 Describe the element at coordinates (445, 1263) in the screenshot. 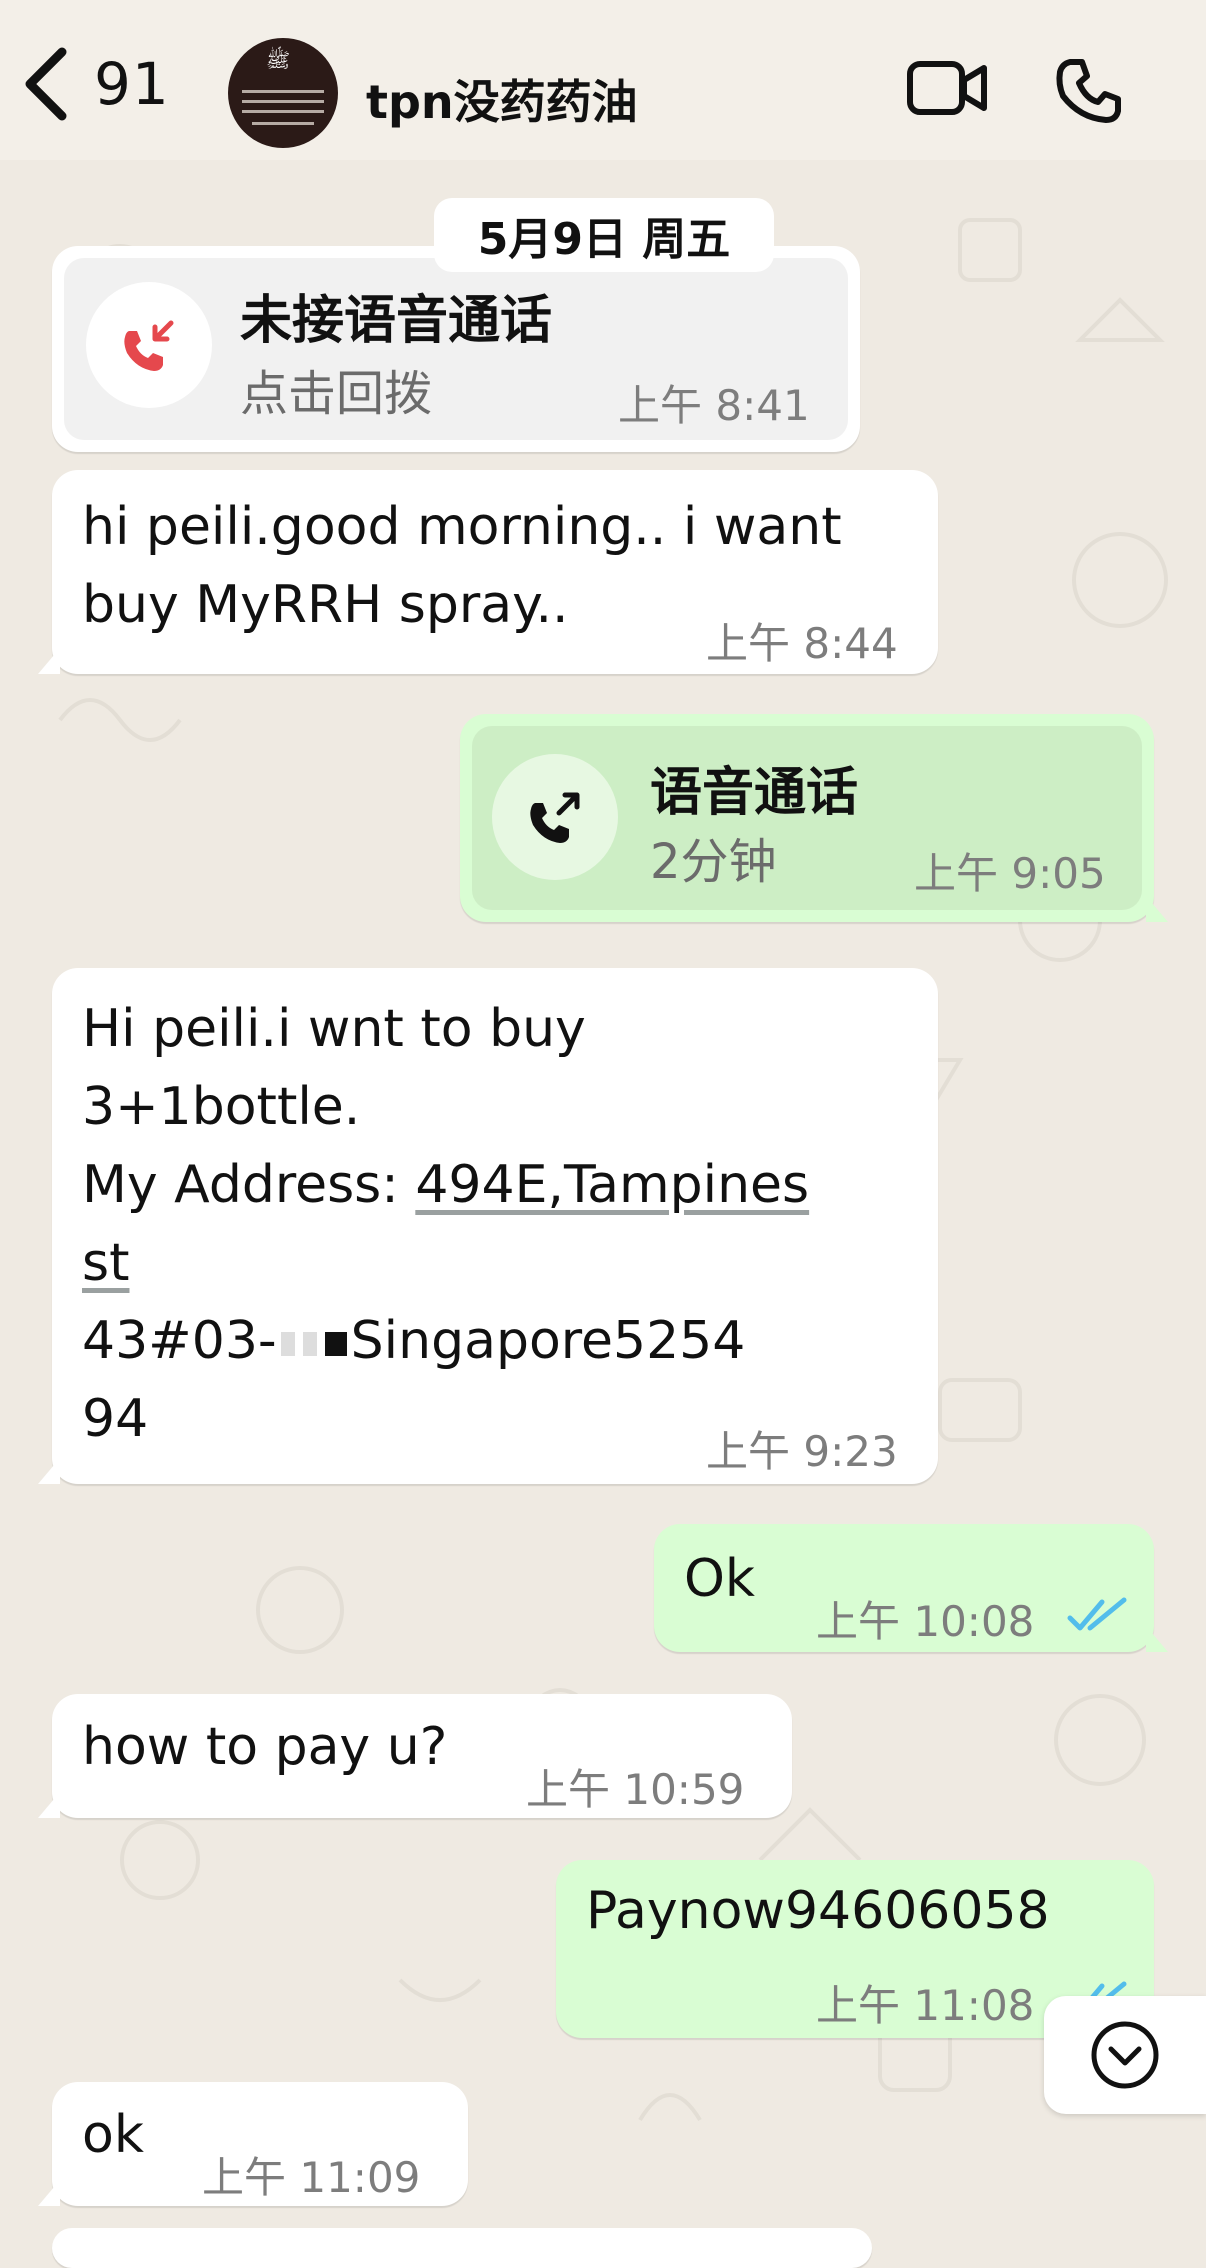

I see `message-line: st` at that location.